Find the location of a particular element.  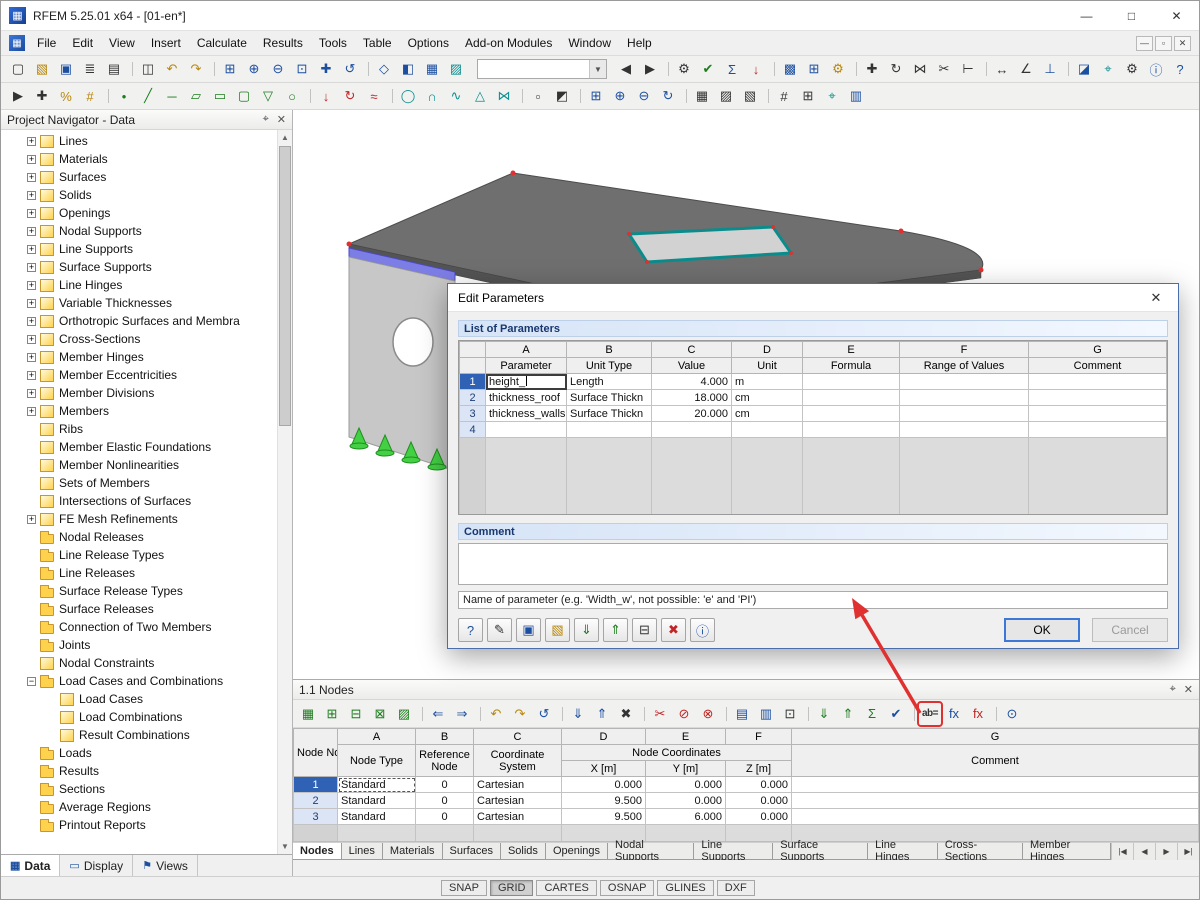

parameter-row: 4 is located at coordinates (813, 429).